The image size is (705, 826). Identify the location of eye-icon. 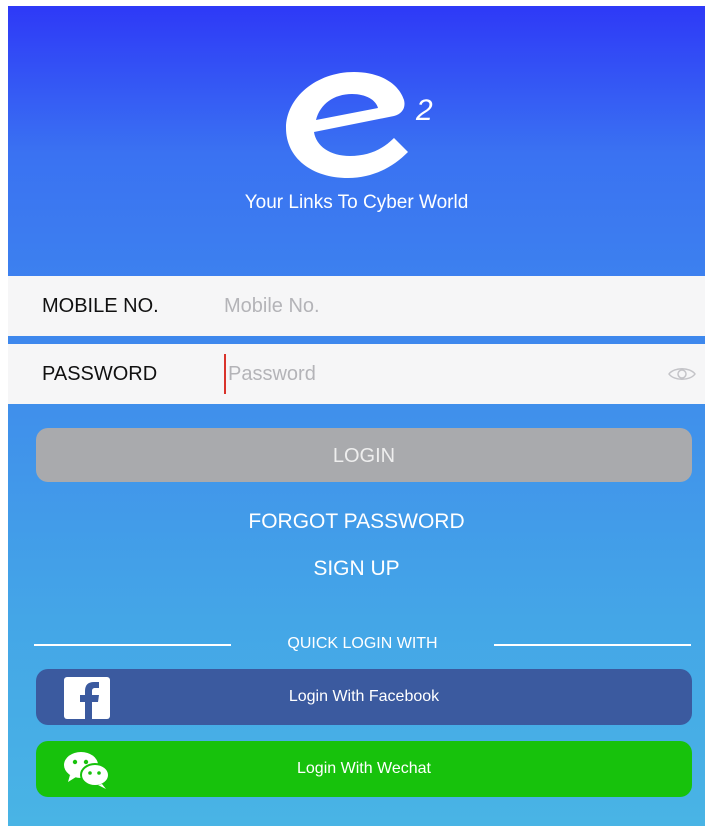
(682, 374).